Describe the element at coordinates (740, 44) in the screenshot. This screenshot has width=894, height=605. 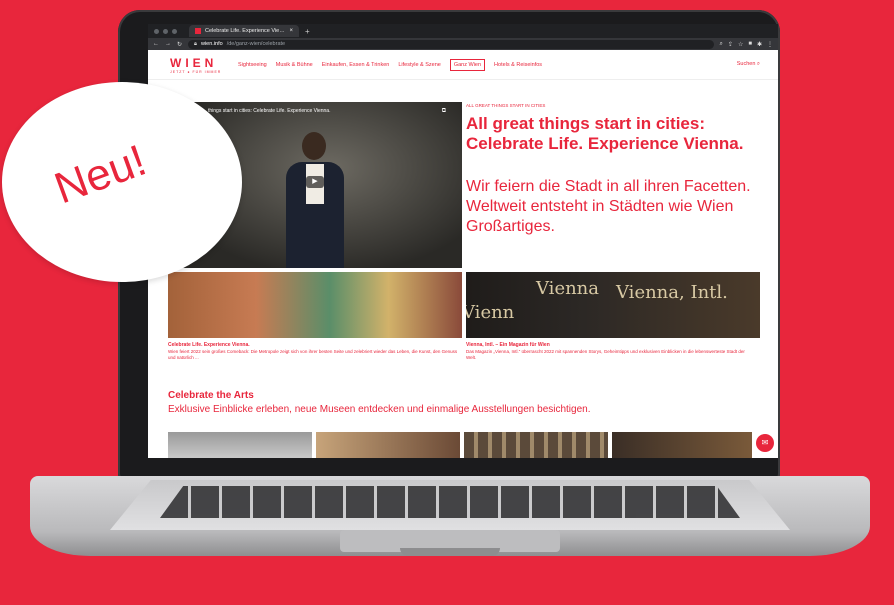
I see `star-icon: ☆` at that location.